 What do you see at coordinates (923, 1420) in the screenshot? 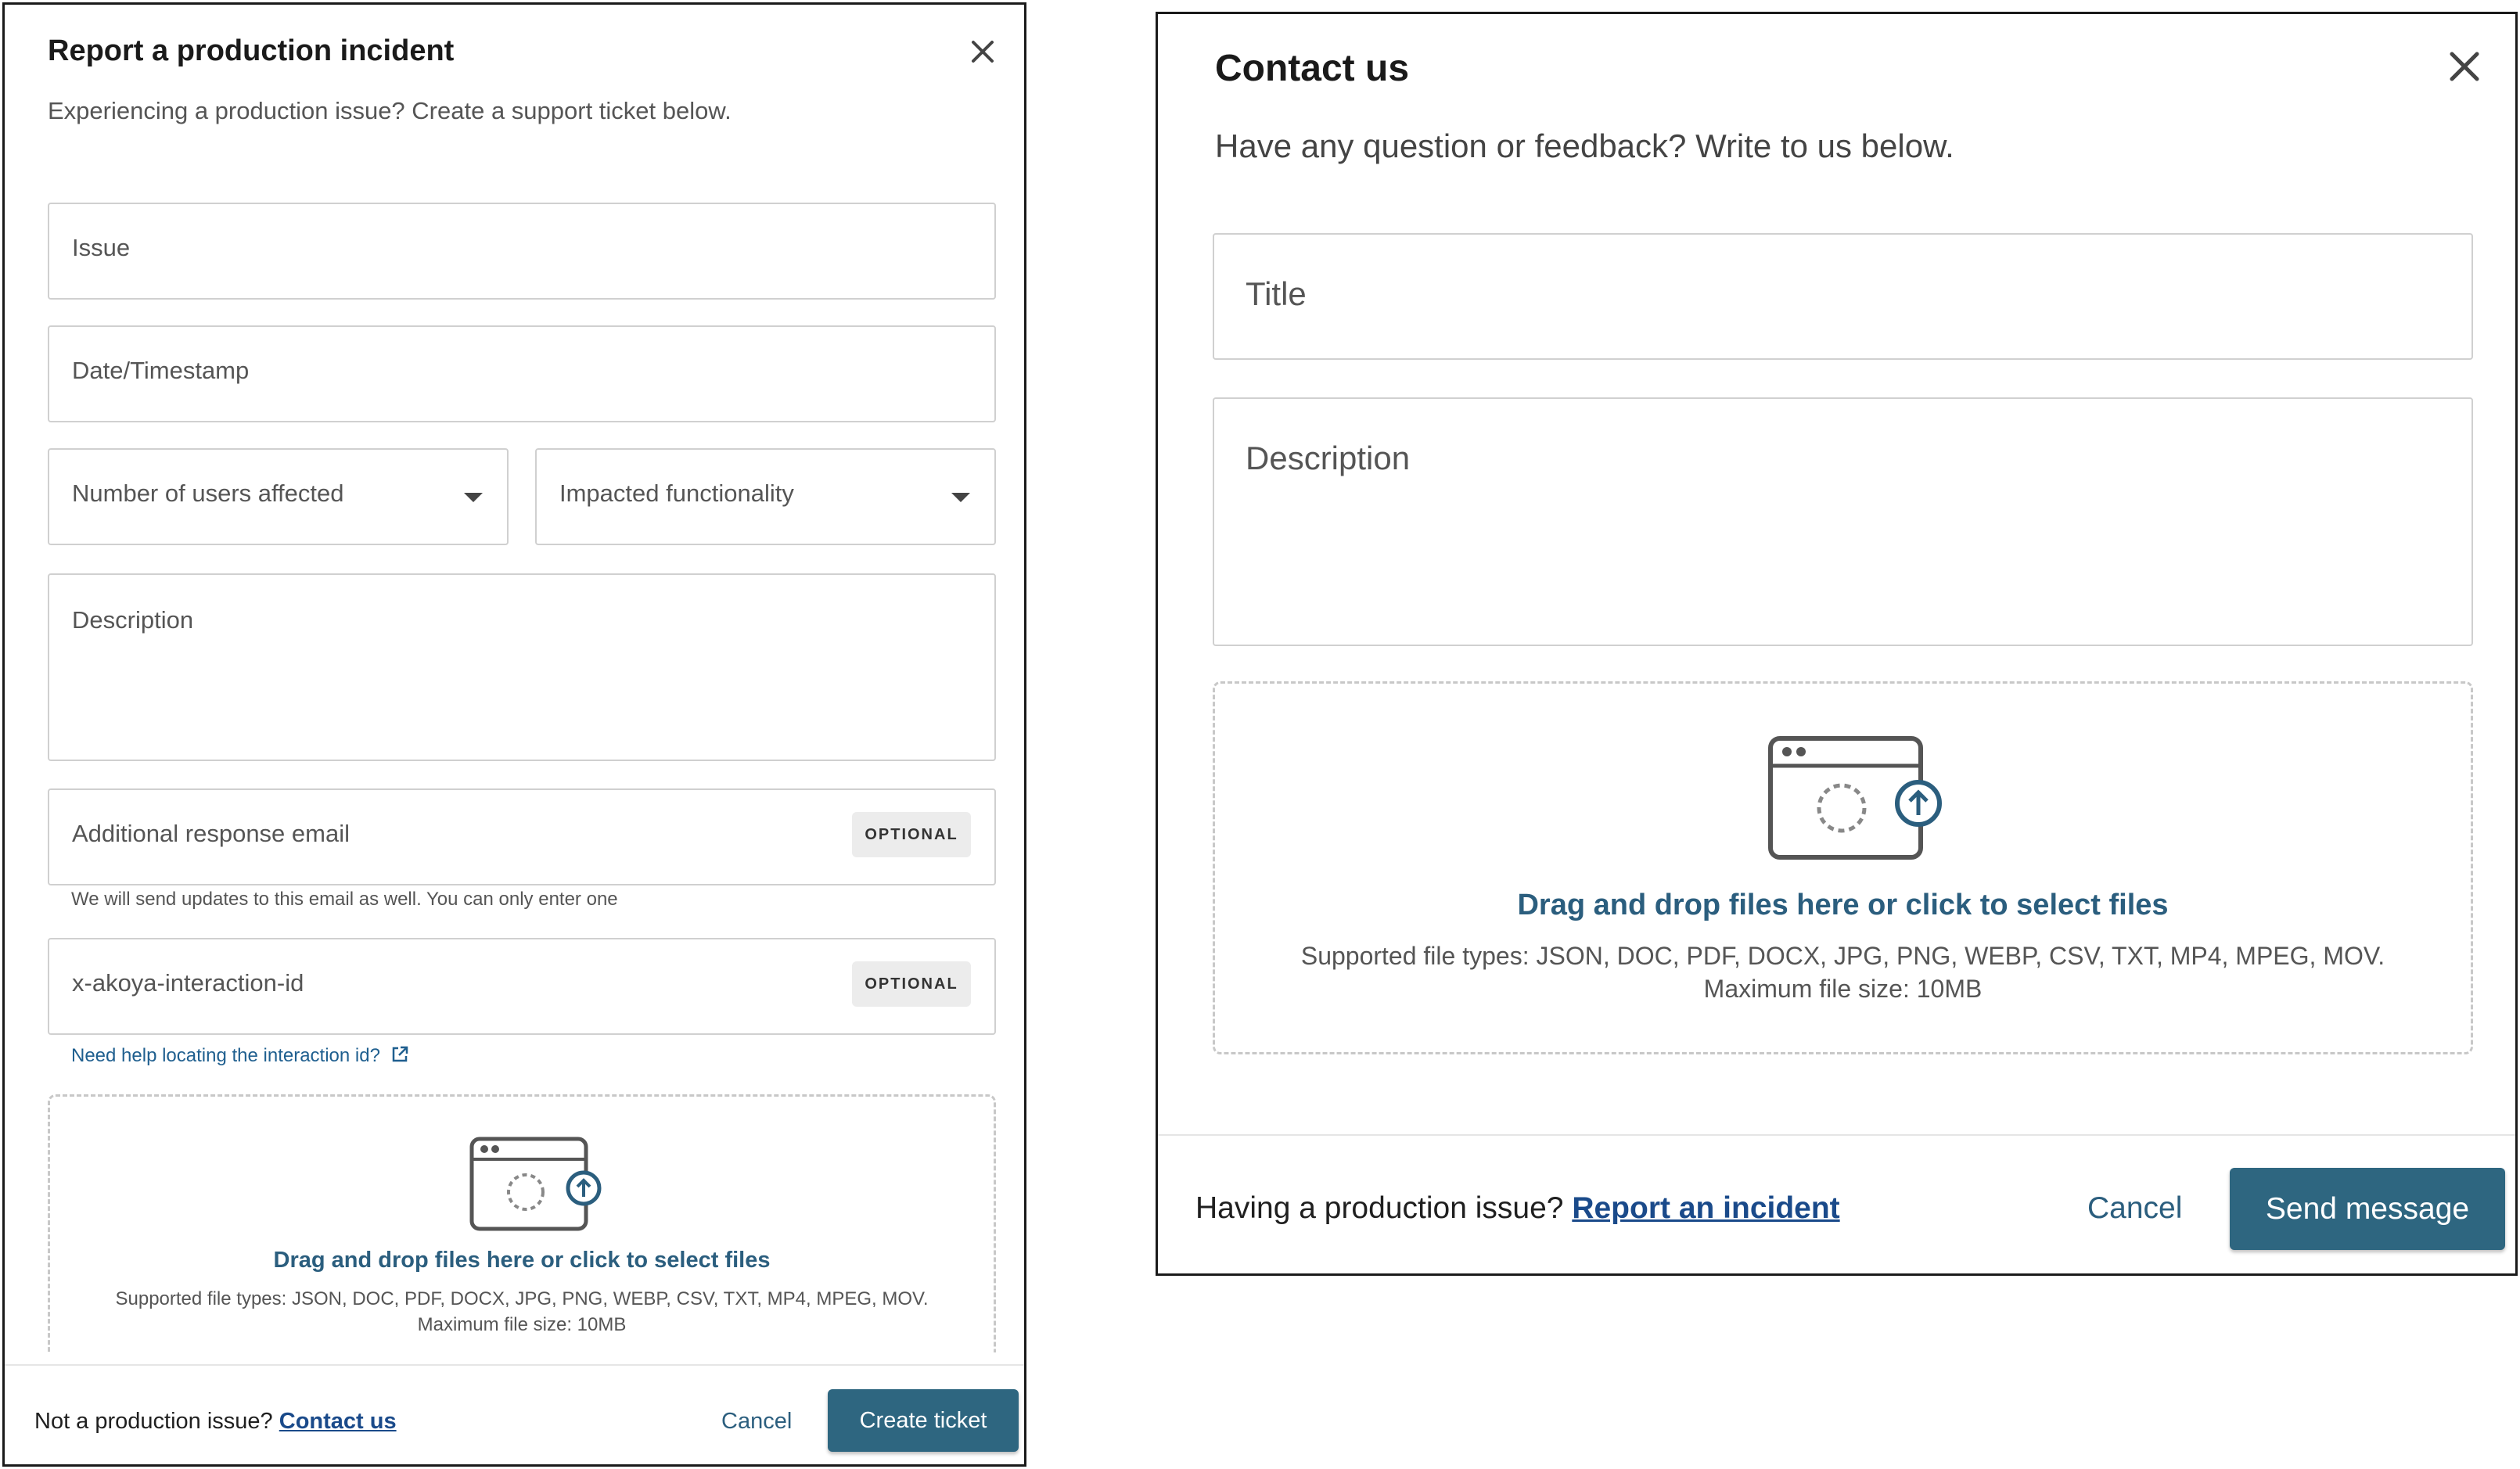
I see `create-ticket-button: Create ticket` at bounding box center [923, 1420].